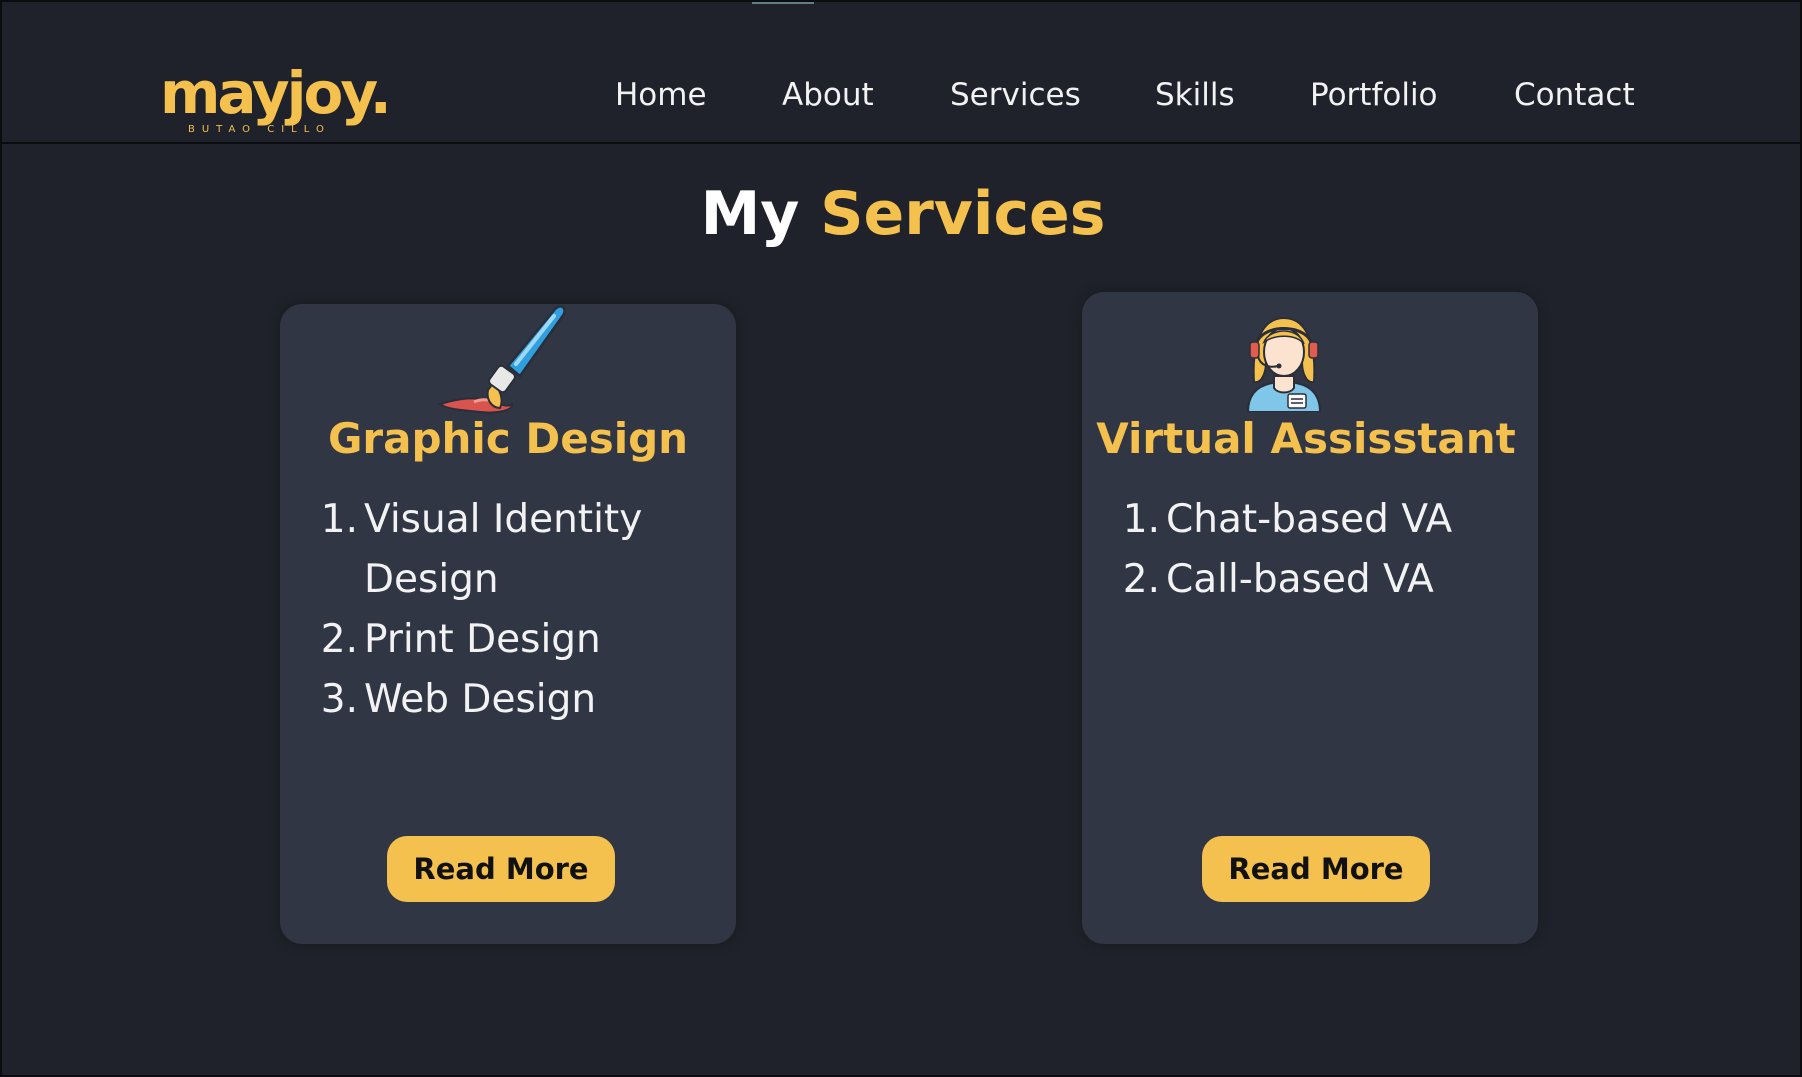  What do you see at coordinates (828, 95) in the screenshot?
I see `nav-about: About` at bounding box center [828, 95].